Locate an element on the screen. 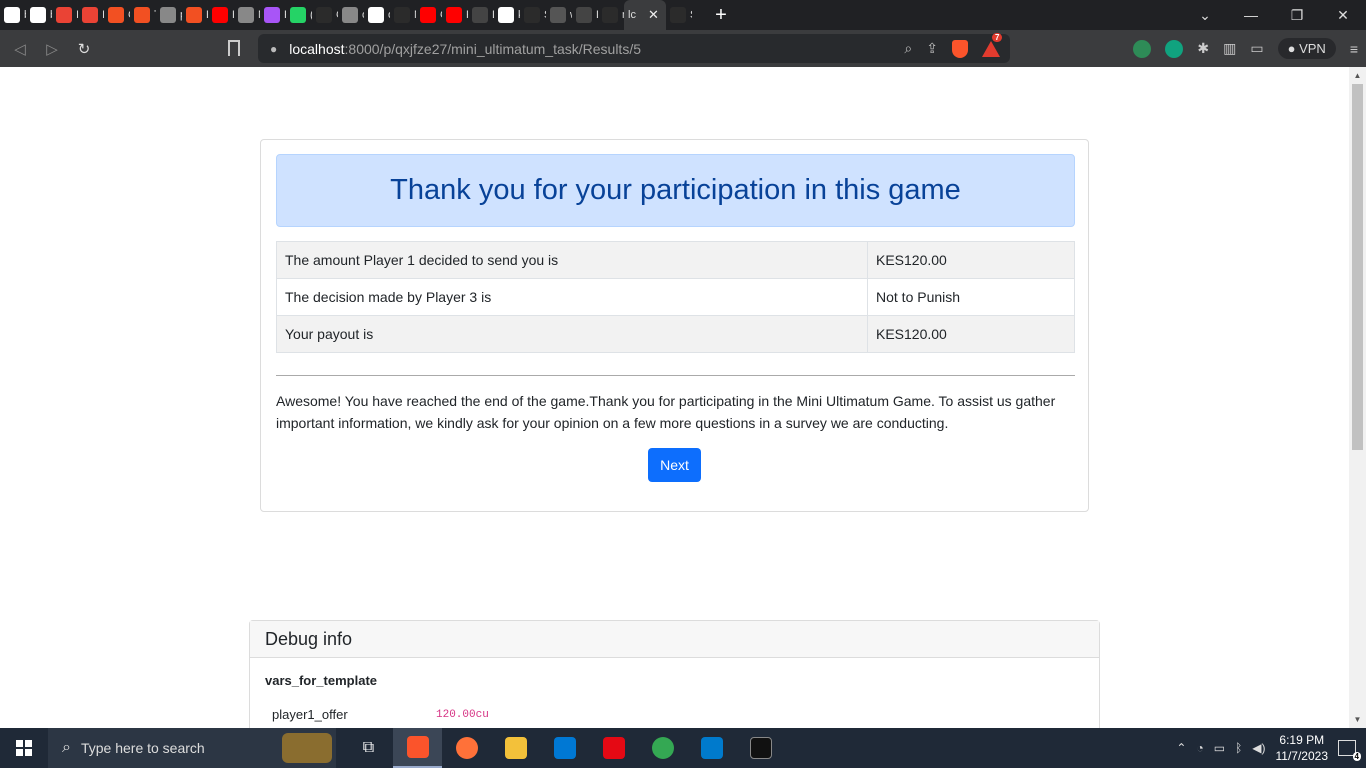 The width and height of the screenshot is (1366, 768). brave-shields-icon is located at coordinates (960, 48).